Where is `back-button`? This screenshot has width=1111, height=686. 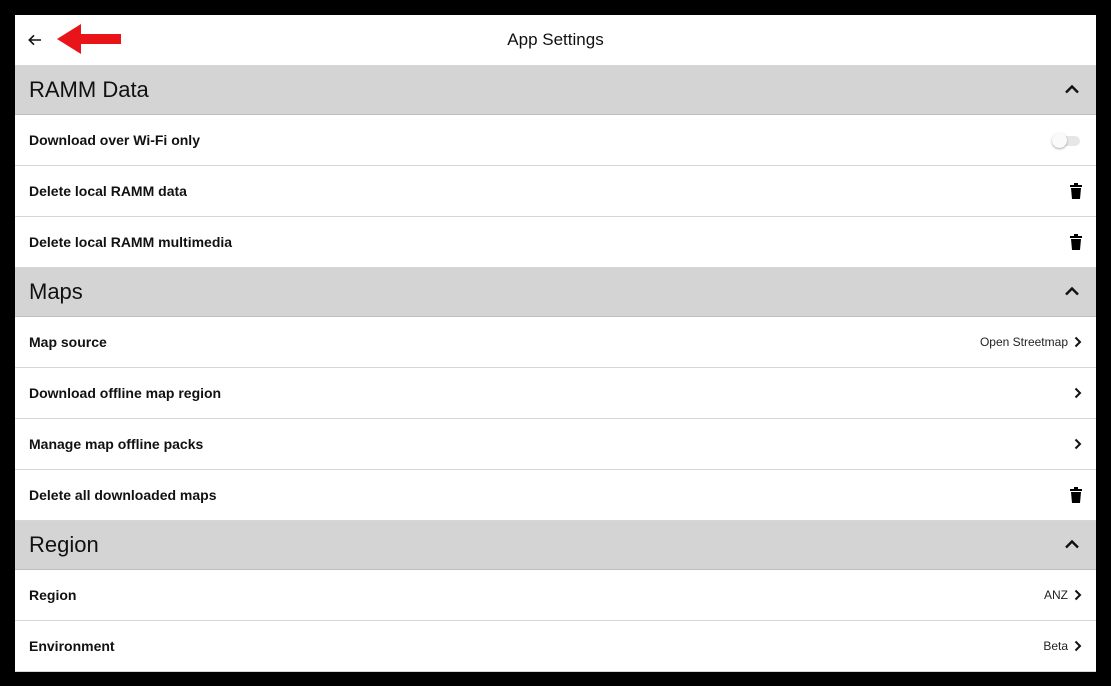
back-button is located at coordinates (35, 40).